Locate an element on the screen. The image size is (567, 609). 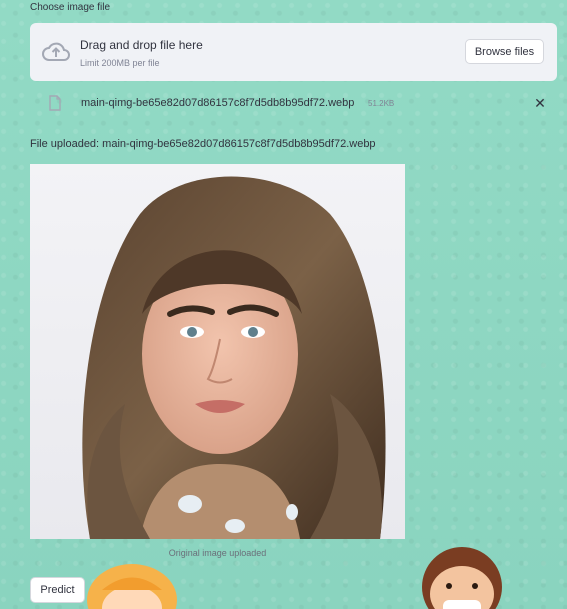
browse-files-button: Browse files is located at coordinates (504, 51).